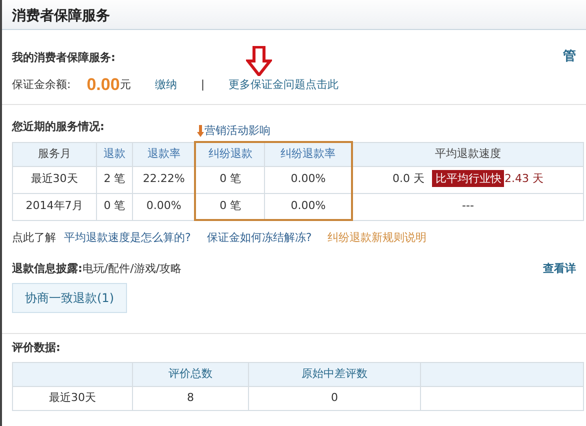 The width and height of the screenshot is (586, 426). Describe the element at coordinates (54, 154) in the screenshot. I see `column-header: 服务月` at that location.